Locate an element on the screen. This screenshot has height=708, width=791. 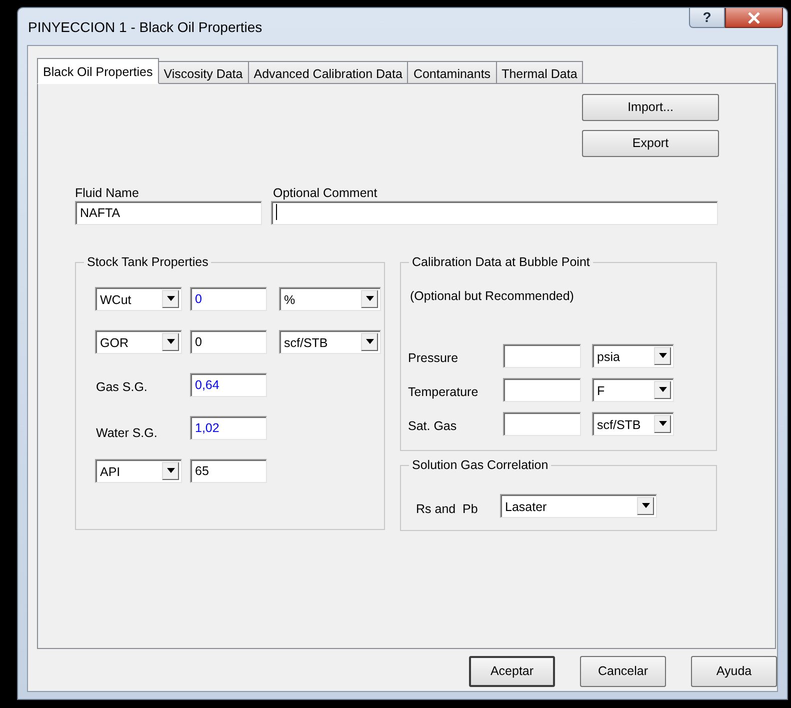
dialog-button: Cancelar is located at coordinates (623, 671).